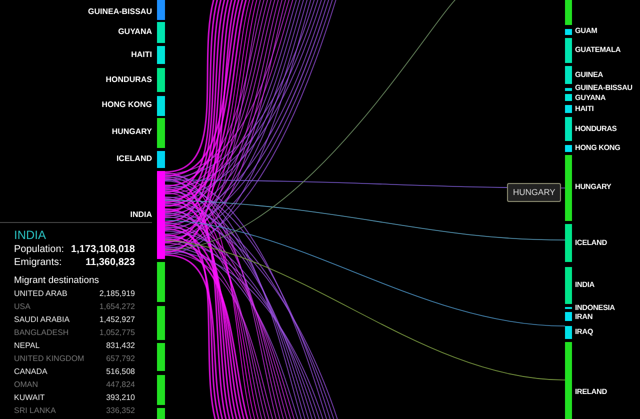 Image resolution: width=640 pixels, height=419 pixels. Describe the element at coordinates (31, 372) in the screenshot. I see `destination-name: CANADA` at that location.